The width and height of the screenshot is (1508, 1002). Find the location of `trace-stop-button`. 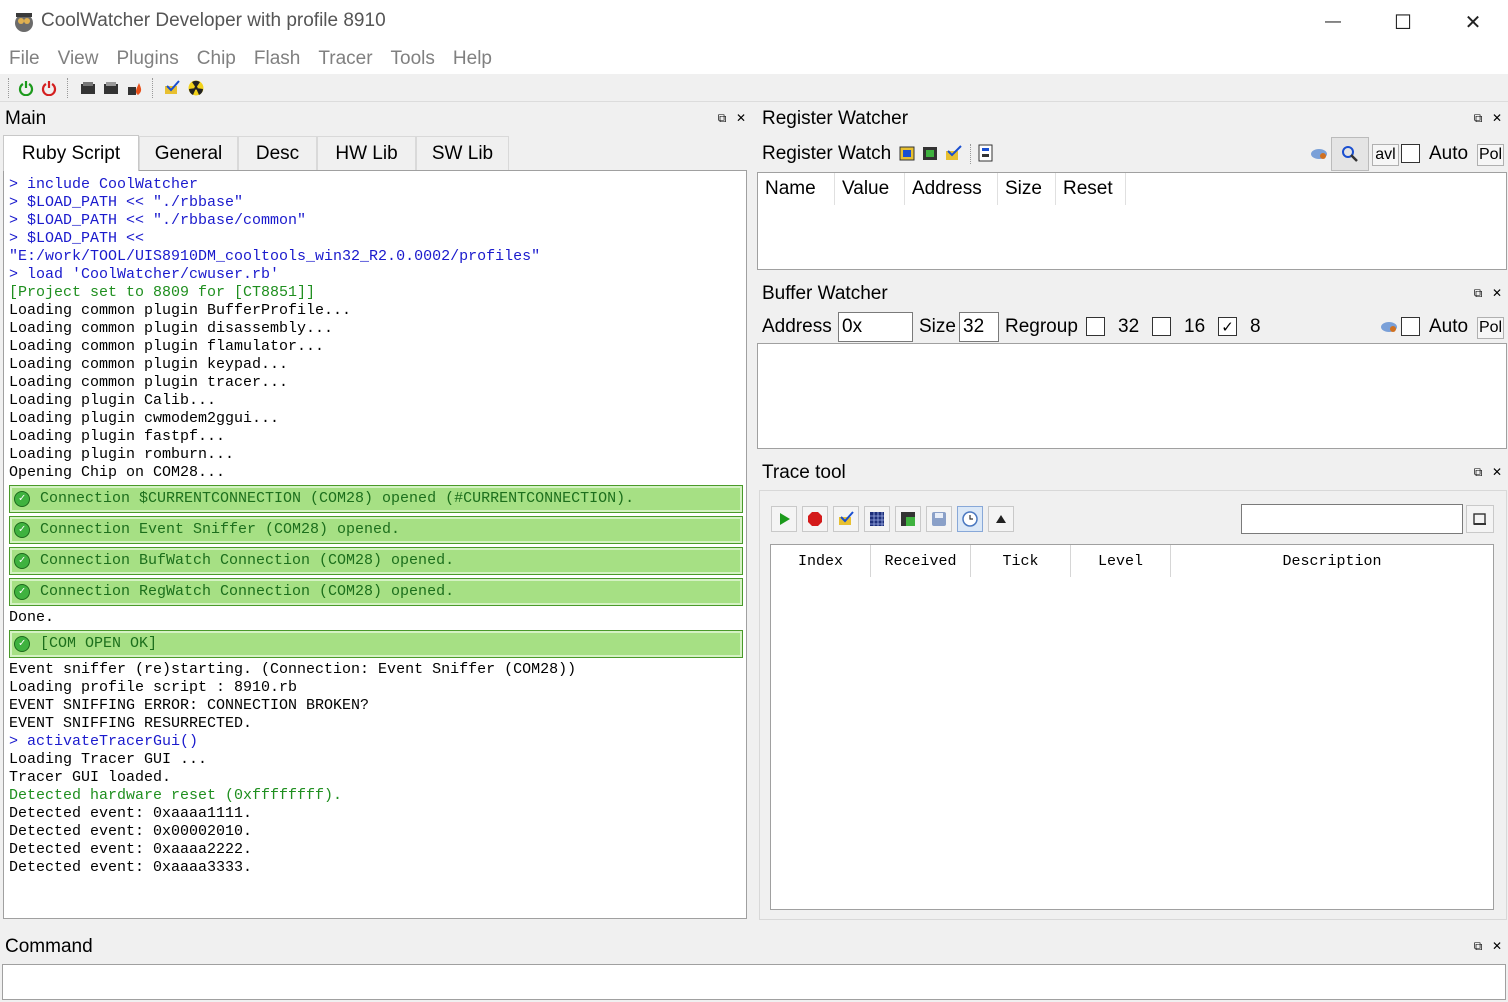

trace-stop-button is located at coordinates (815, 519).